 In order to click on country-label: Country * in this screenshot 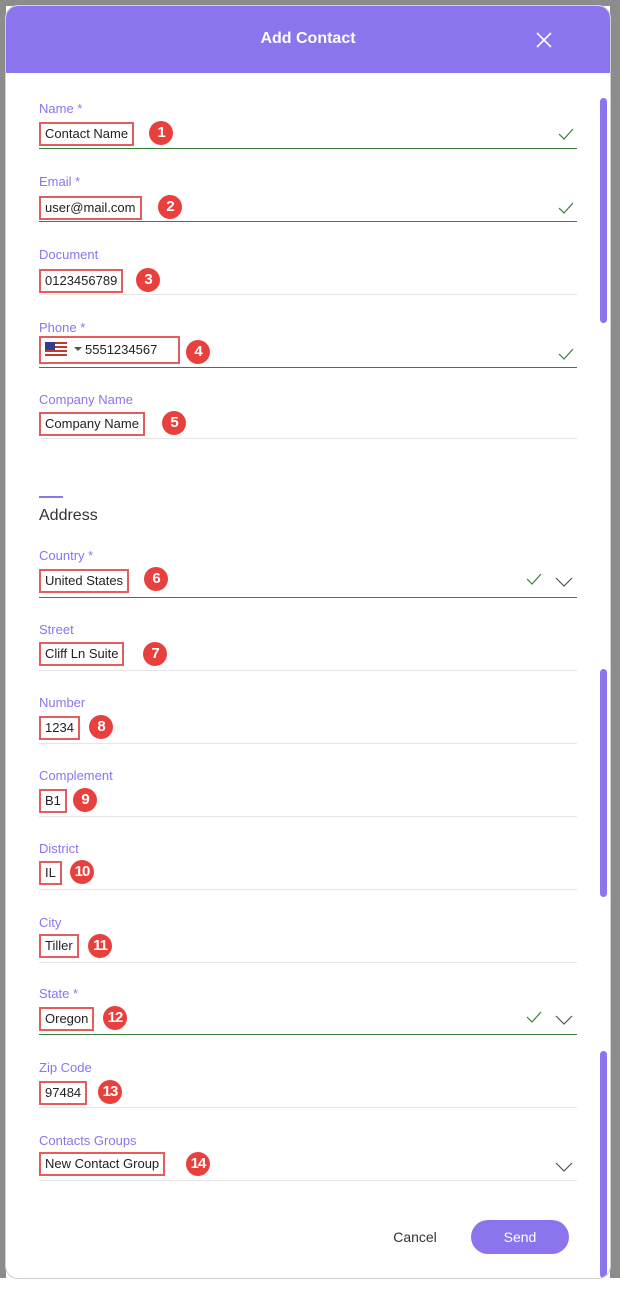, I will do `click(66, 555)`.